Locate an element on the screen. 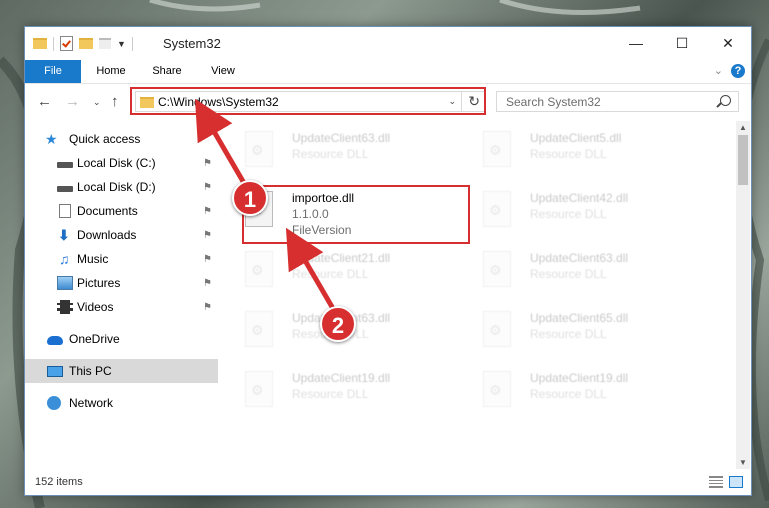  tab-view: View is located at coordinates (223, 71).